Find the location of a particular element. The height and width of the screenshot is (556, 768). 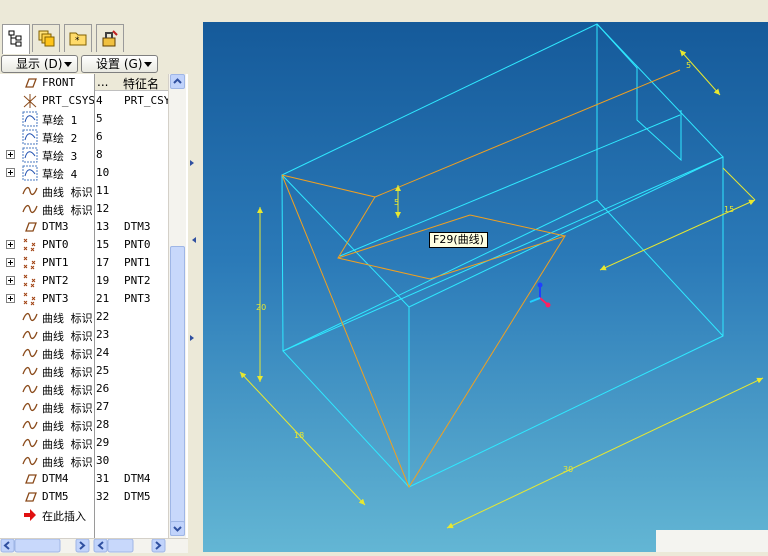

tree-row: 曲线 标识 22 is located at coordinates (84, 317).